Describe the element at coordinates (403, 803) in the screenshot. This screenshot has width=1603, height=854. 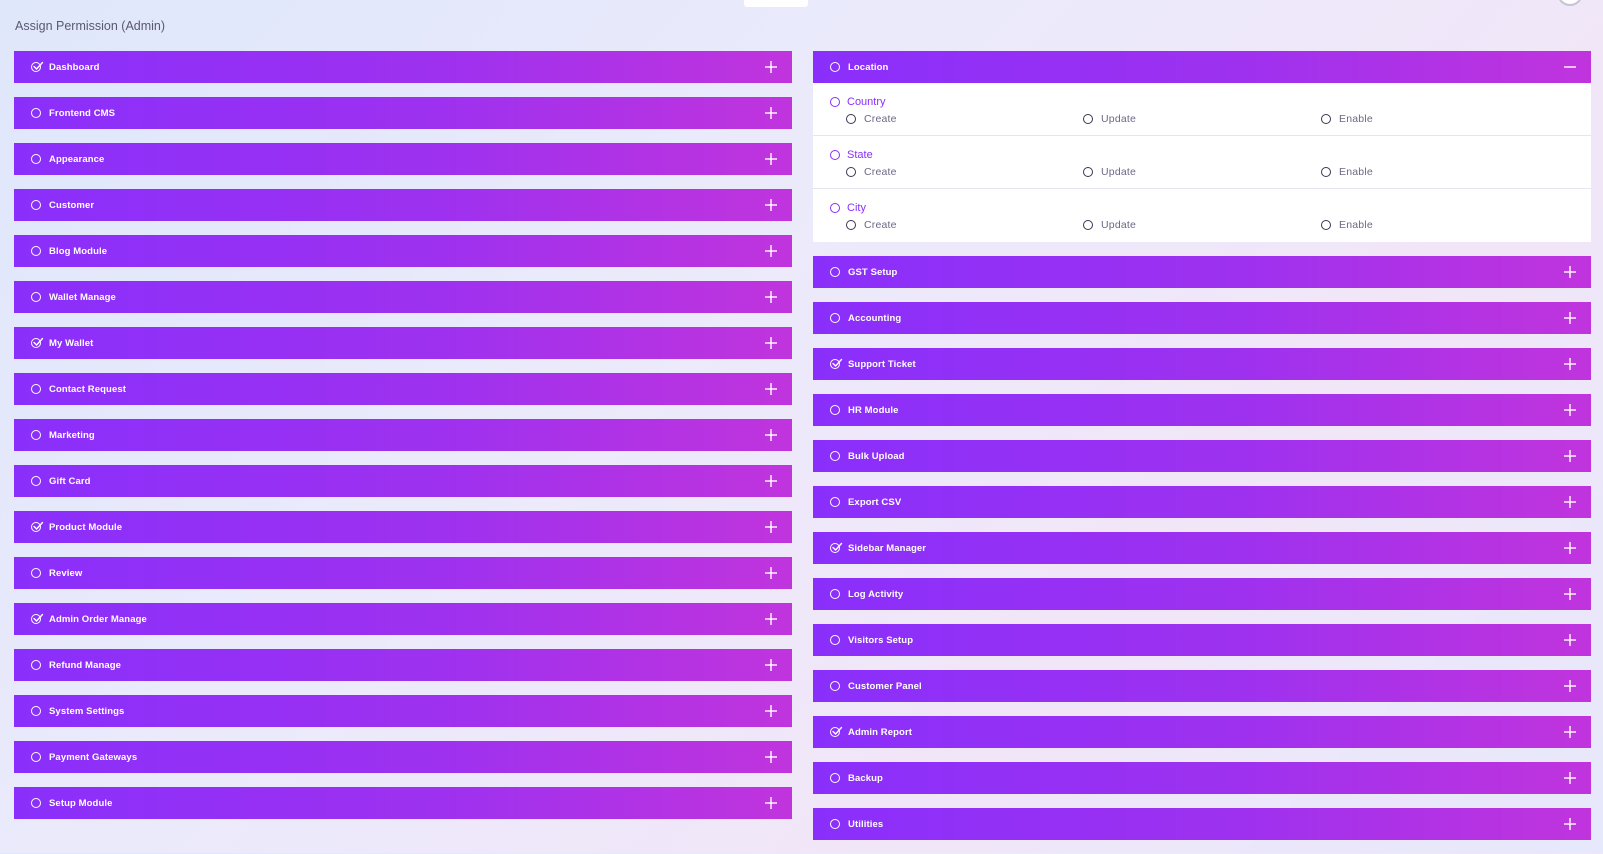
I see `module-header-setup-module: Setup Module` at that location.